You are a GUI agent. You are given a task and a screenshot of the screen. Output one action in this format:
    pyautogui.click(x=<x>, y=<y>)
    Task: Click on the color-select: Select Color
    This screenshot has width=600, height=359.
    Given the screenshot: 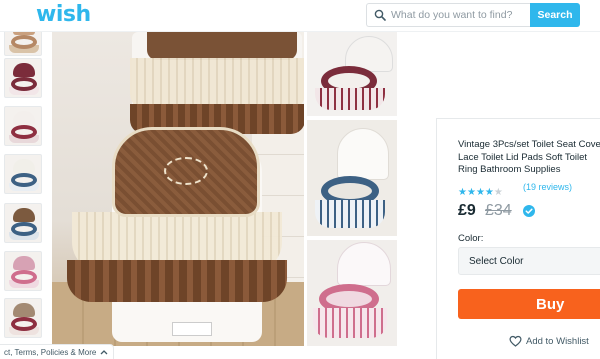 What is the action you would take?
    pyautogui.click(x=529, y=261)
    